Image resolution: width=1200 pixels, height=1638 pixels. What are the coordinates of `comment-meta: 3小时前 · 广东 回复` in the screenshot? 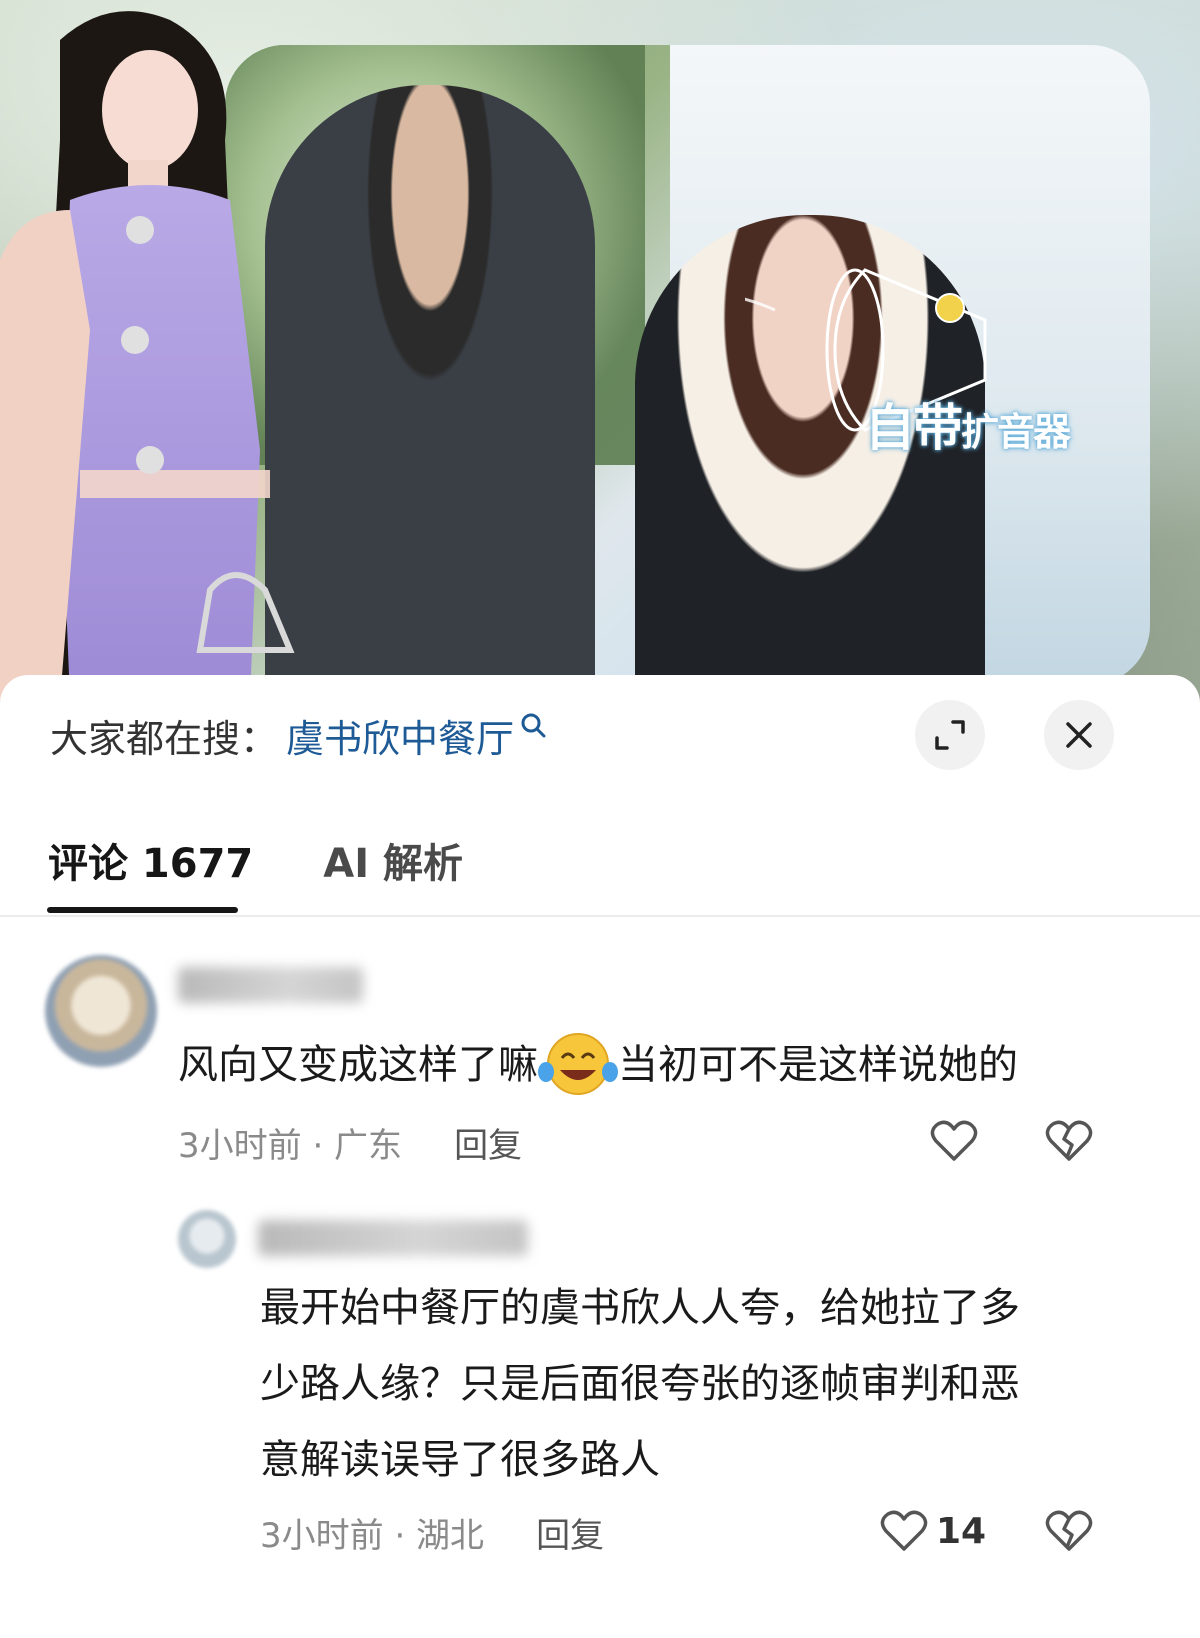 It's located at (350, 1142).